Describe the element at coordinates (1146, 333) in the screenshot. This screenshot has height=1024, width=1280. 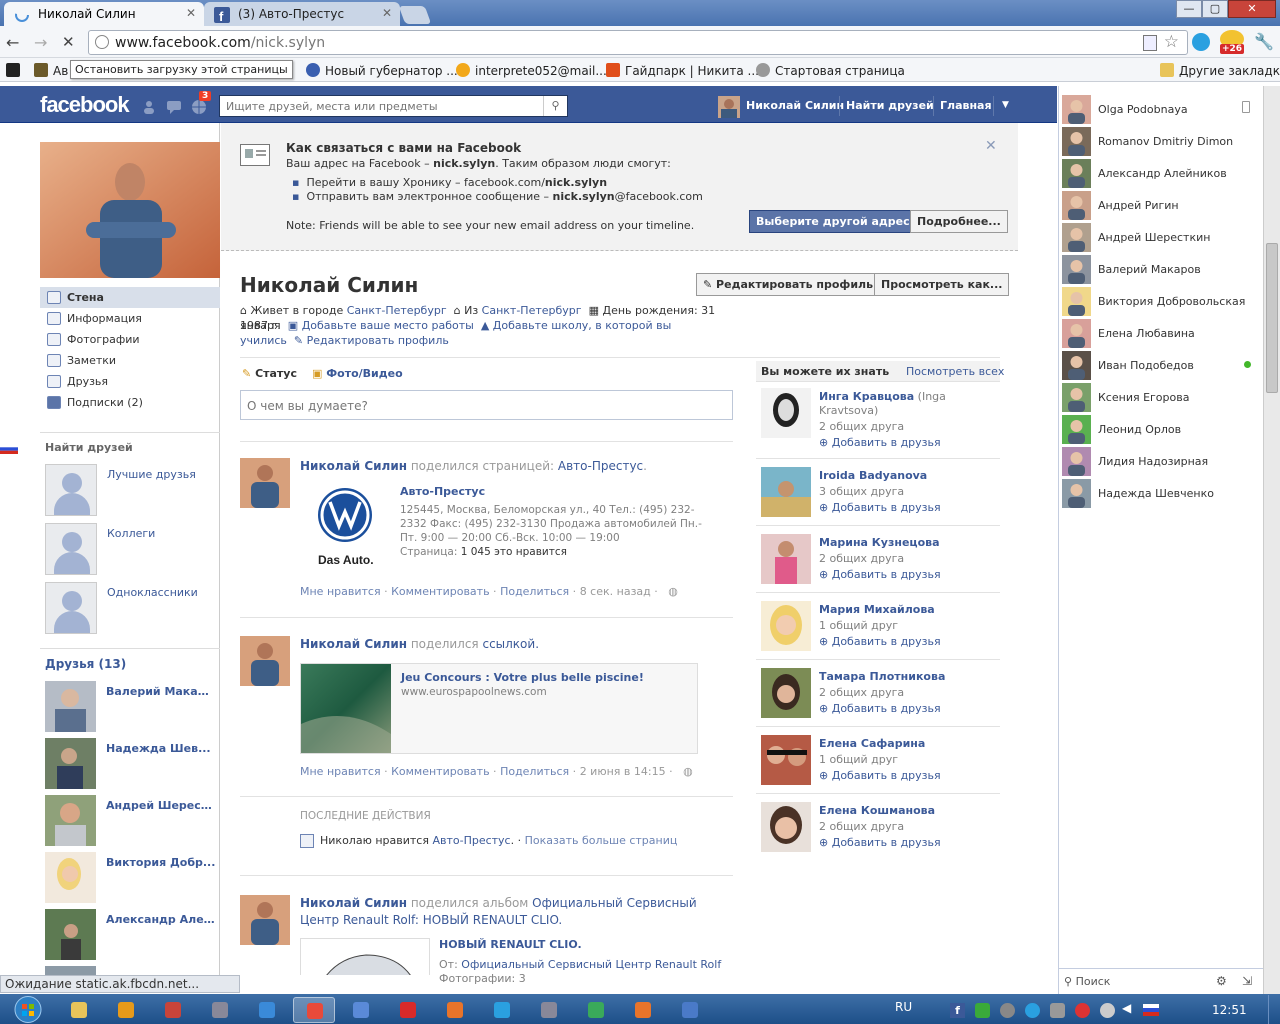
I see `chat-friend-name: Елена Любавина` at that location.